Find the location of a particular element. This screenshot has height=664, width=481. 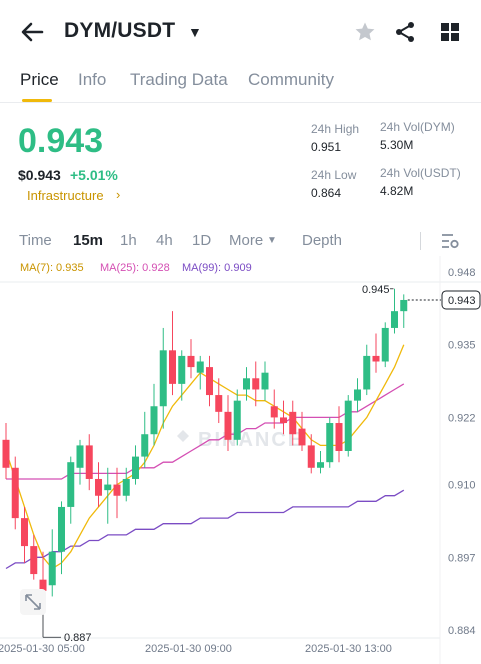

interval-bar: Time 15m 1h 4h 1D More ▼ Depth is located at coordinates (240, 240).